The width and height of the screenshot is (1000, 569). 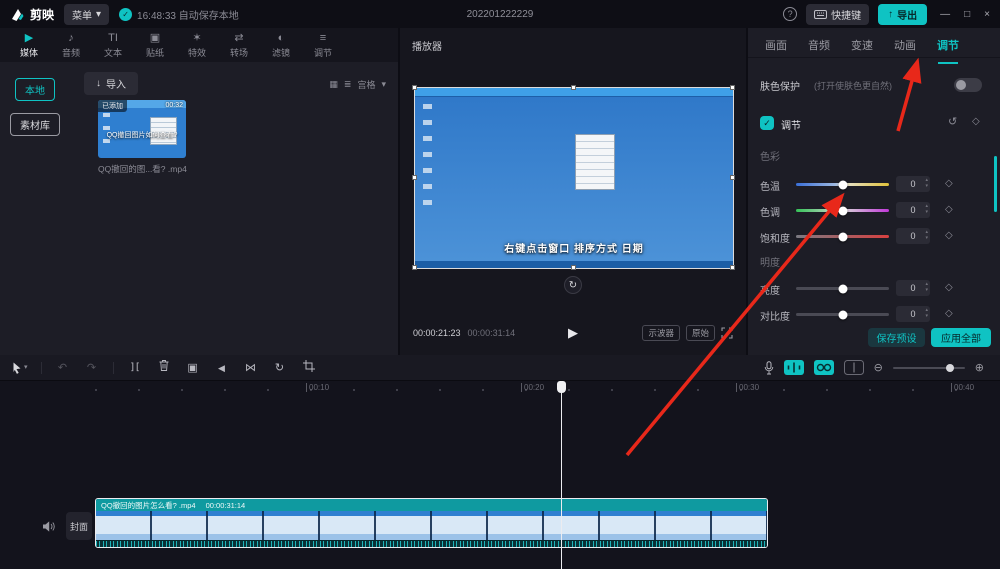 What do you see at coordinates (952, 121) in the screenshot?
I see `reset-icon: ↺` at bounding box center [952, 121].